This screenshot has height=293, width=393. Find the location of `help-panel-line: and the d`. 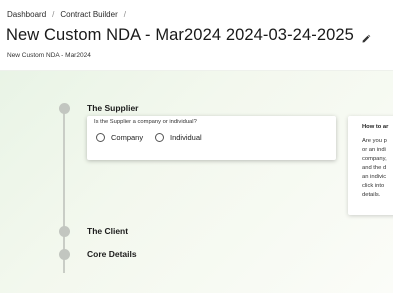

help-panel-line: and the d is located at coordinates (374, 168).